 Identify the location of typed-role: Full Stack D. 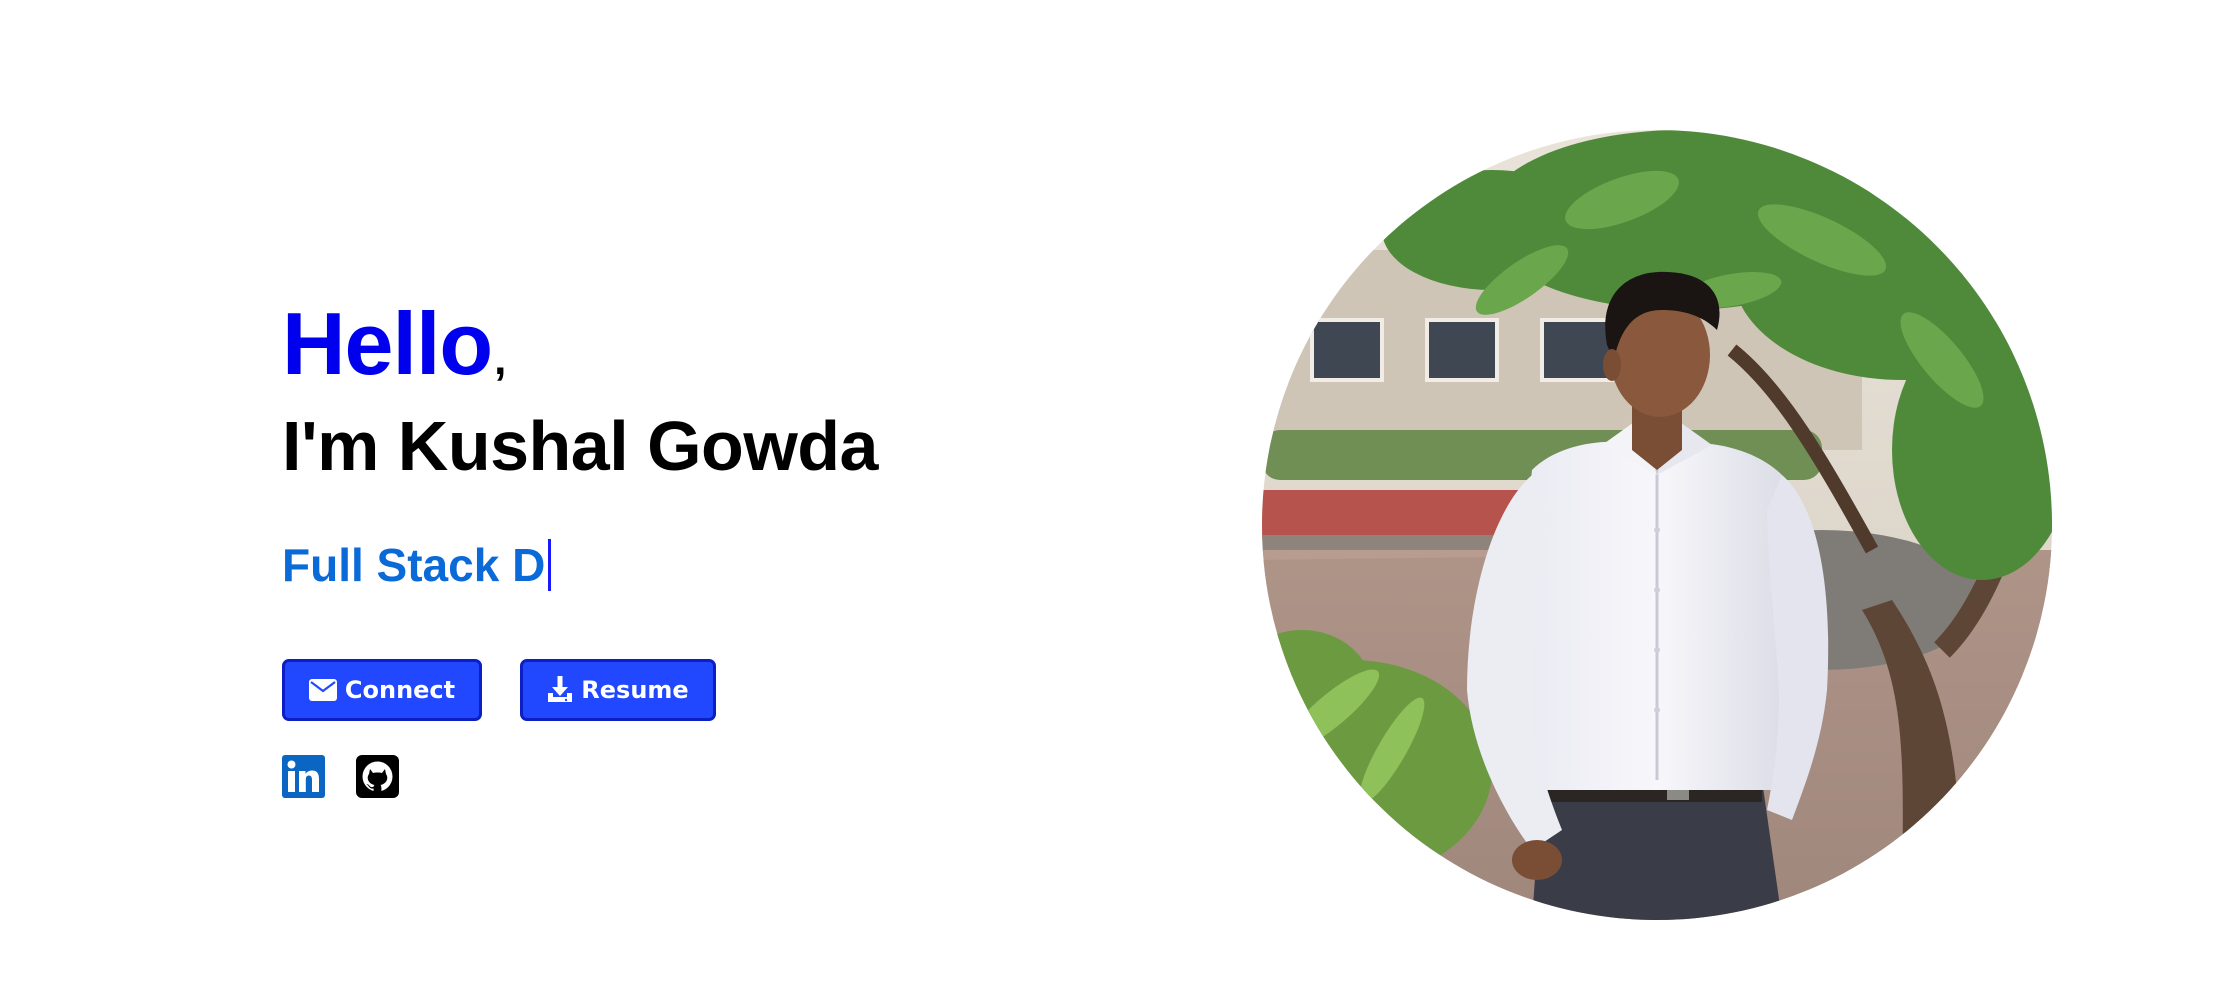
(732, 565).